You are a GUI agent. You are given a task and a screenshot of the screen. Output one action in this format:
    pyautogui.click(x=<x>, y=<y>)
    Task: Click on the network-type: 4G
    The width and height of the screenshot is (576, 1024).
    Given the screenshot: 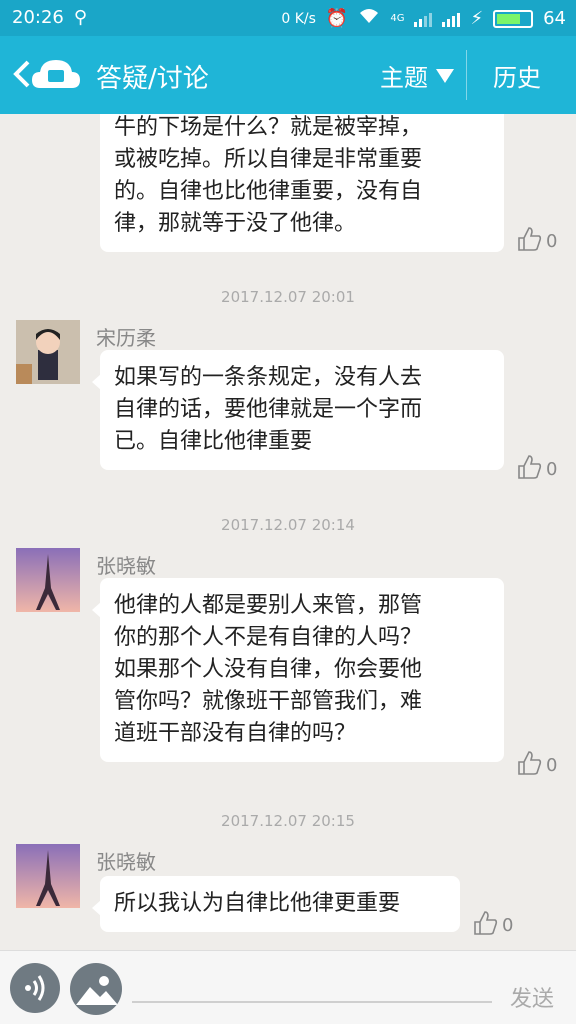 What is the action you would take?
    pyautogui.click(x=397, y=18)
    